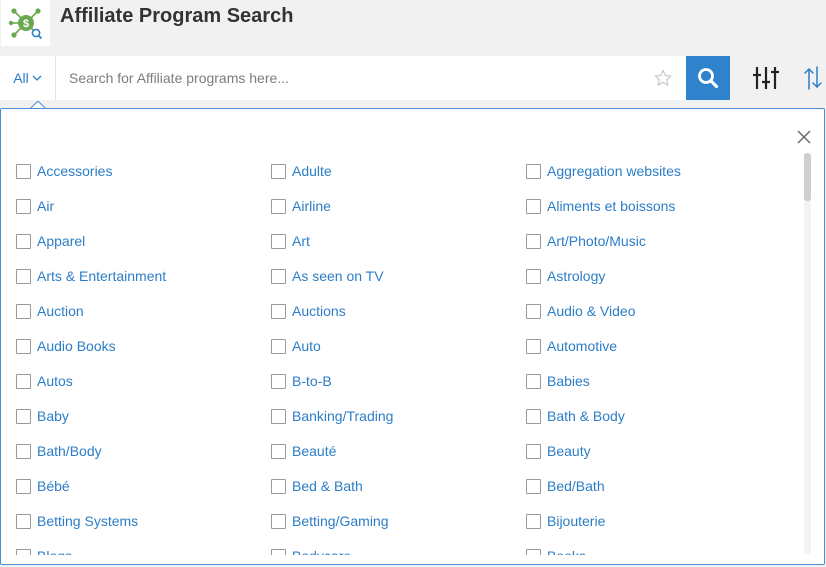 This screenshot has width=826, height=567. I want to click on category-option: Bodycare, so click(311, 550).